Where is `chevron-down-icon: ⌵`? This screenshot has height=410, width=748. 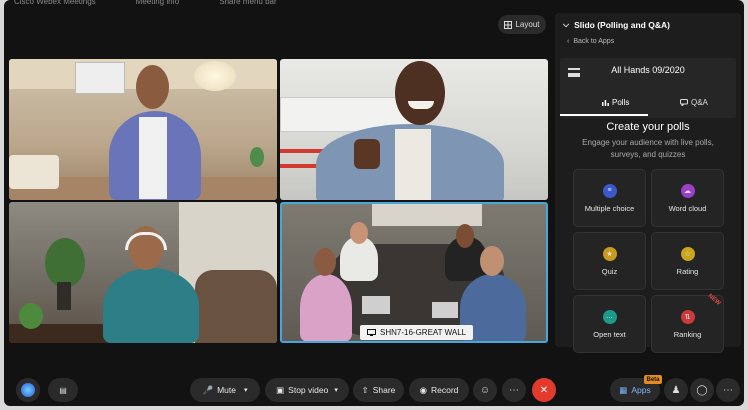
chevron-down-icon: ⌵ is located at coordinates (566, 25).